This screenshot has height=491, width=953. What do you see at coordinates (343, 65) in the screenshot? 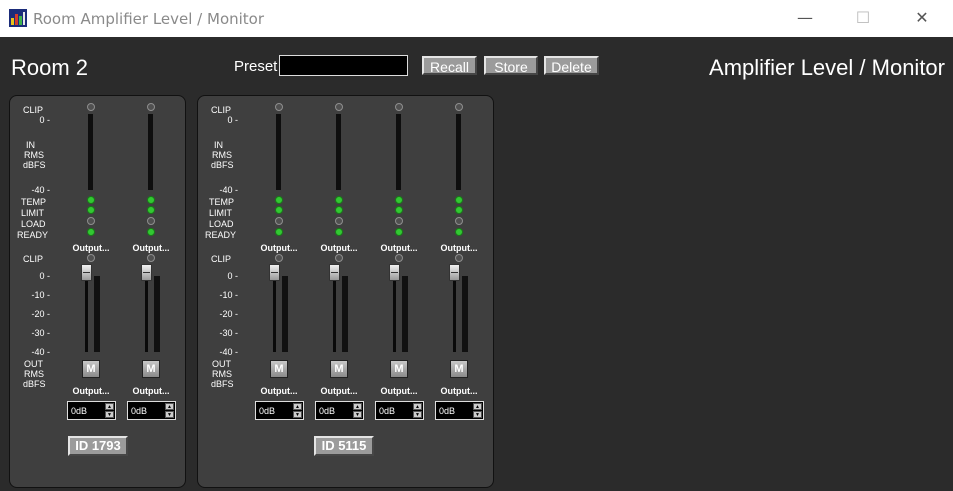
I see `preset-input` at bounding box center [343, 65].